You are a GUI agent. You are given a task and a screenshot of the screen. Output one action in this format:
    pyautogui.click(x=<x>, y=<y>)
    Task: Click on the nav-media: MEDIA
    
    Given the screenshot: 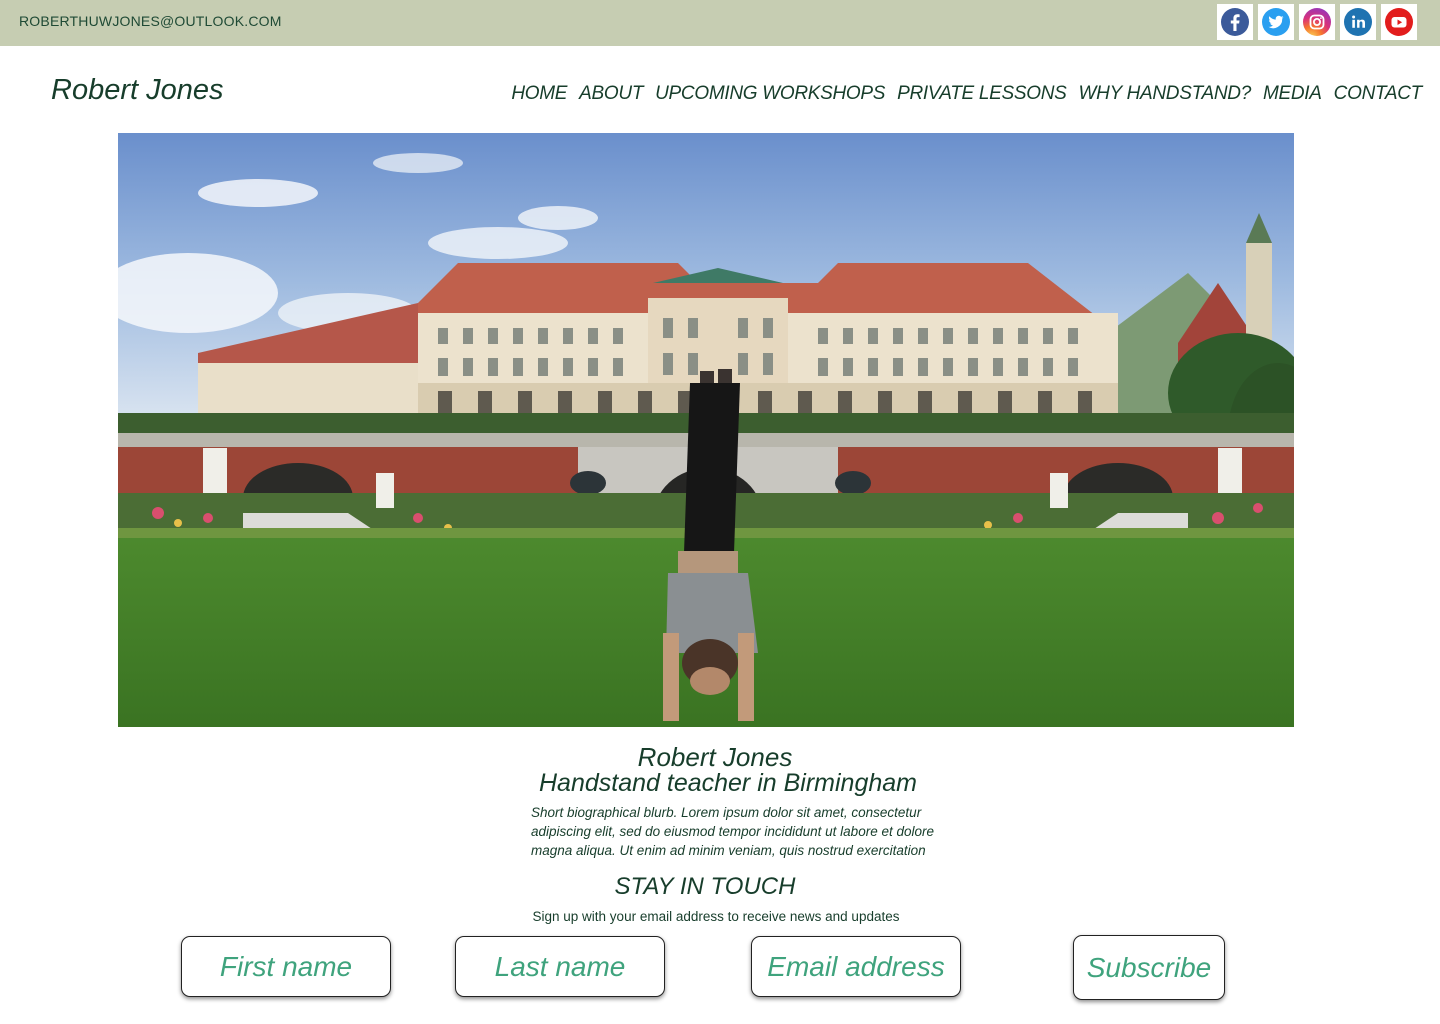 What is the action you would take?
    pyautogui.click(x=1292, y=94)
    